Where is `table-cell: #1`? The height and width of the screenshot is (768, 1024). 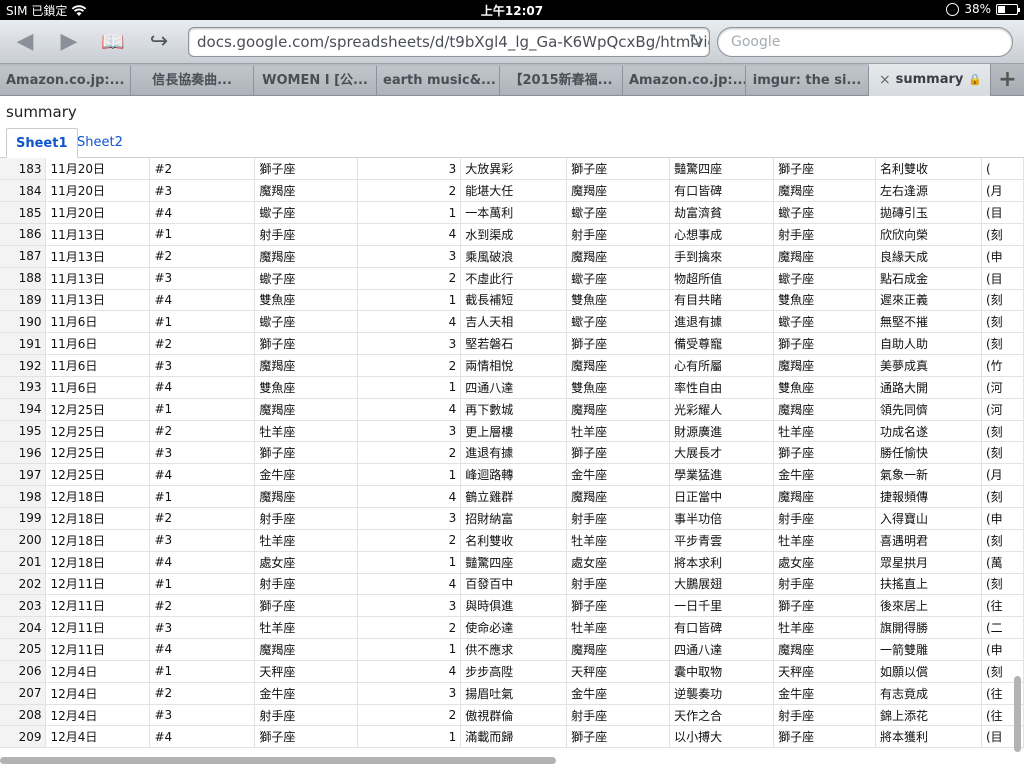
table-cell: #1 is located at coordinates (202, 409).